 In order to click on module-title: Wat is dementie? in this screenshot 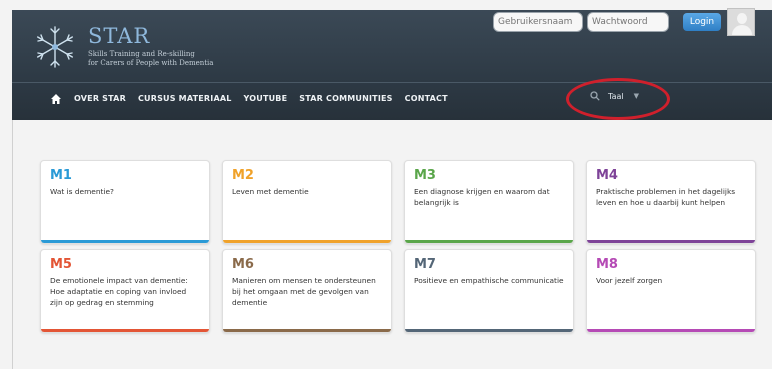, I will do `click(82, 191)`.